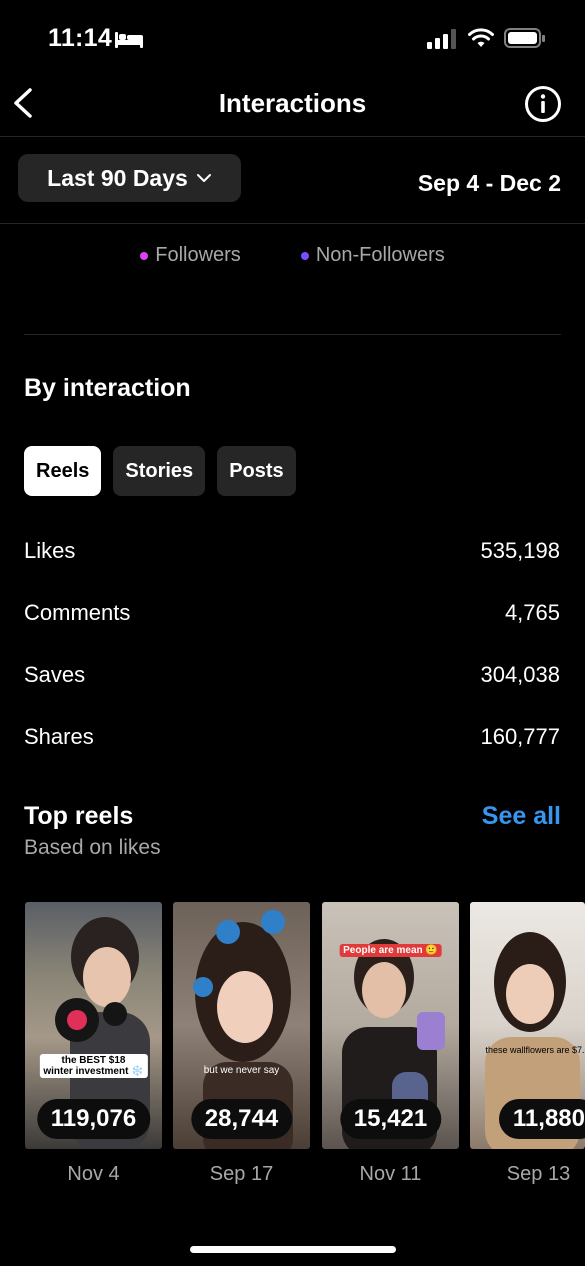 The width and height of the screenshot is (585, 1266). I want to click on legend-item-non-followers: Non-Followers, so click(372, 255).